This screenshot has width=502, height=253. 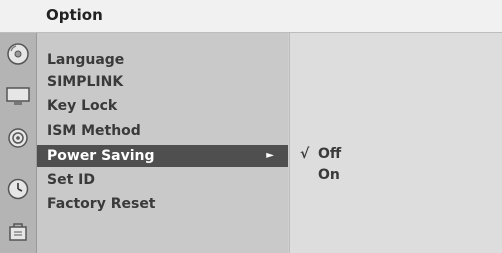 What do you see at coordinates (329, 175) in the screenshot?
I see `option-label: On` at bounding box center [329, 175].